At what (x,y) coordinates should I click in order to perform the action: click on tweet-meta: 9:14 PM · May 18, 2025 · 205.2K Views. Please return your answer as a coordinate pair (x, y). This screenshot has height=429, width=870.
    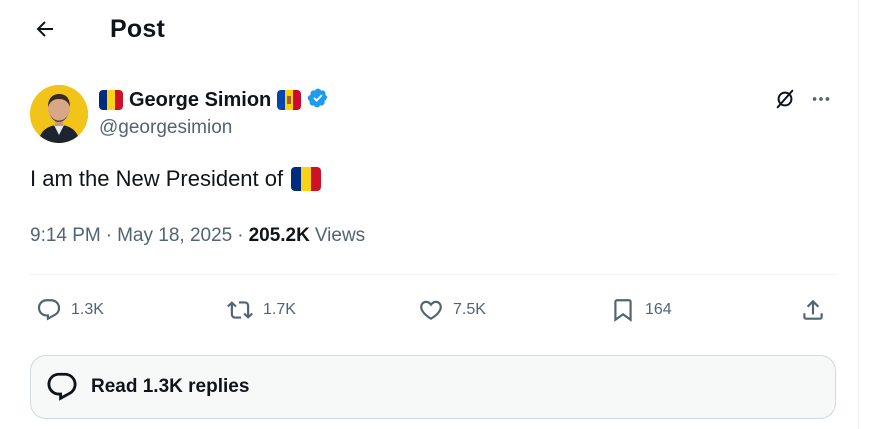
    Looking at the image, I should click on (197, 236).